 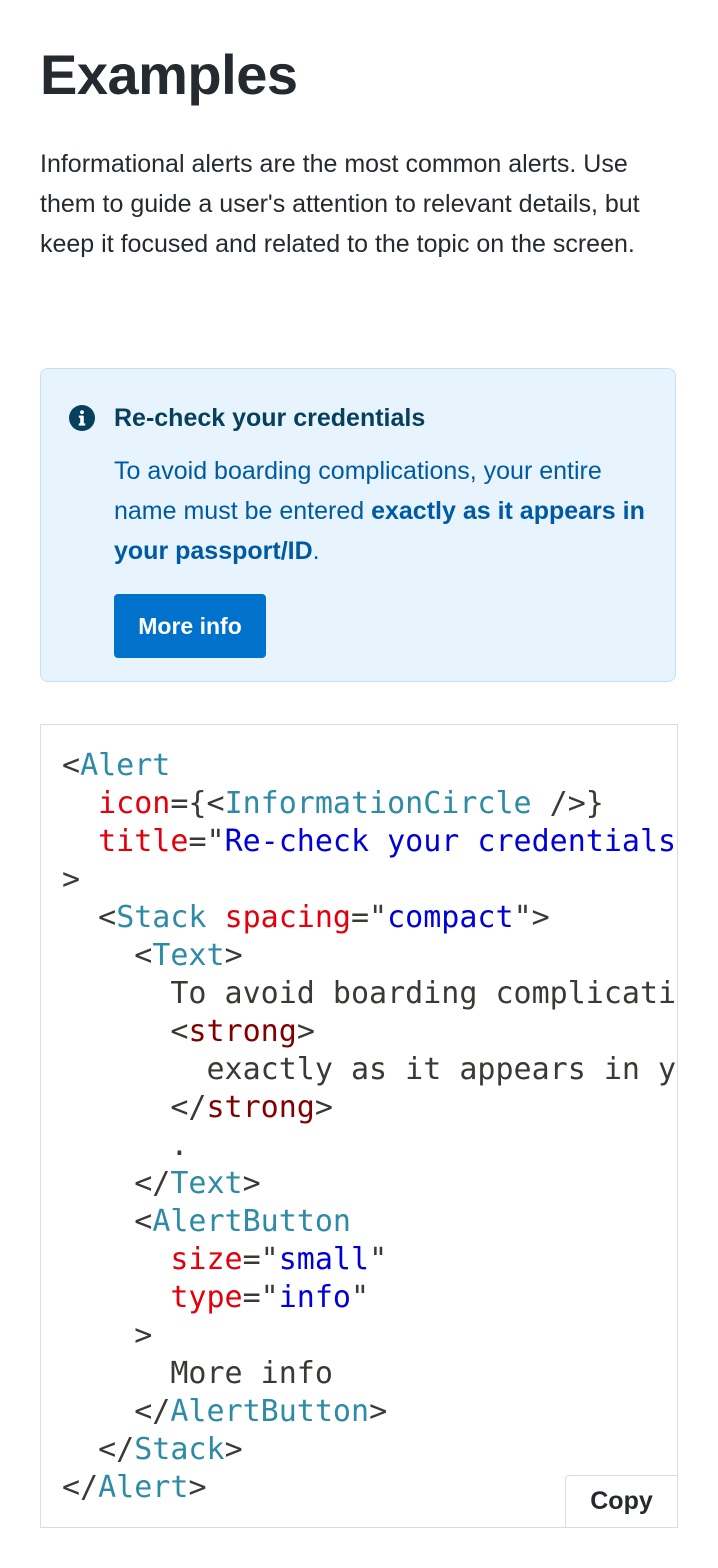 What do you see at coordinates (270, 418) in the screenshot?
I see `alert-title: Re-check your credentials` at bounding box center [270, 418].